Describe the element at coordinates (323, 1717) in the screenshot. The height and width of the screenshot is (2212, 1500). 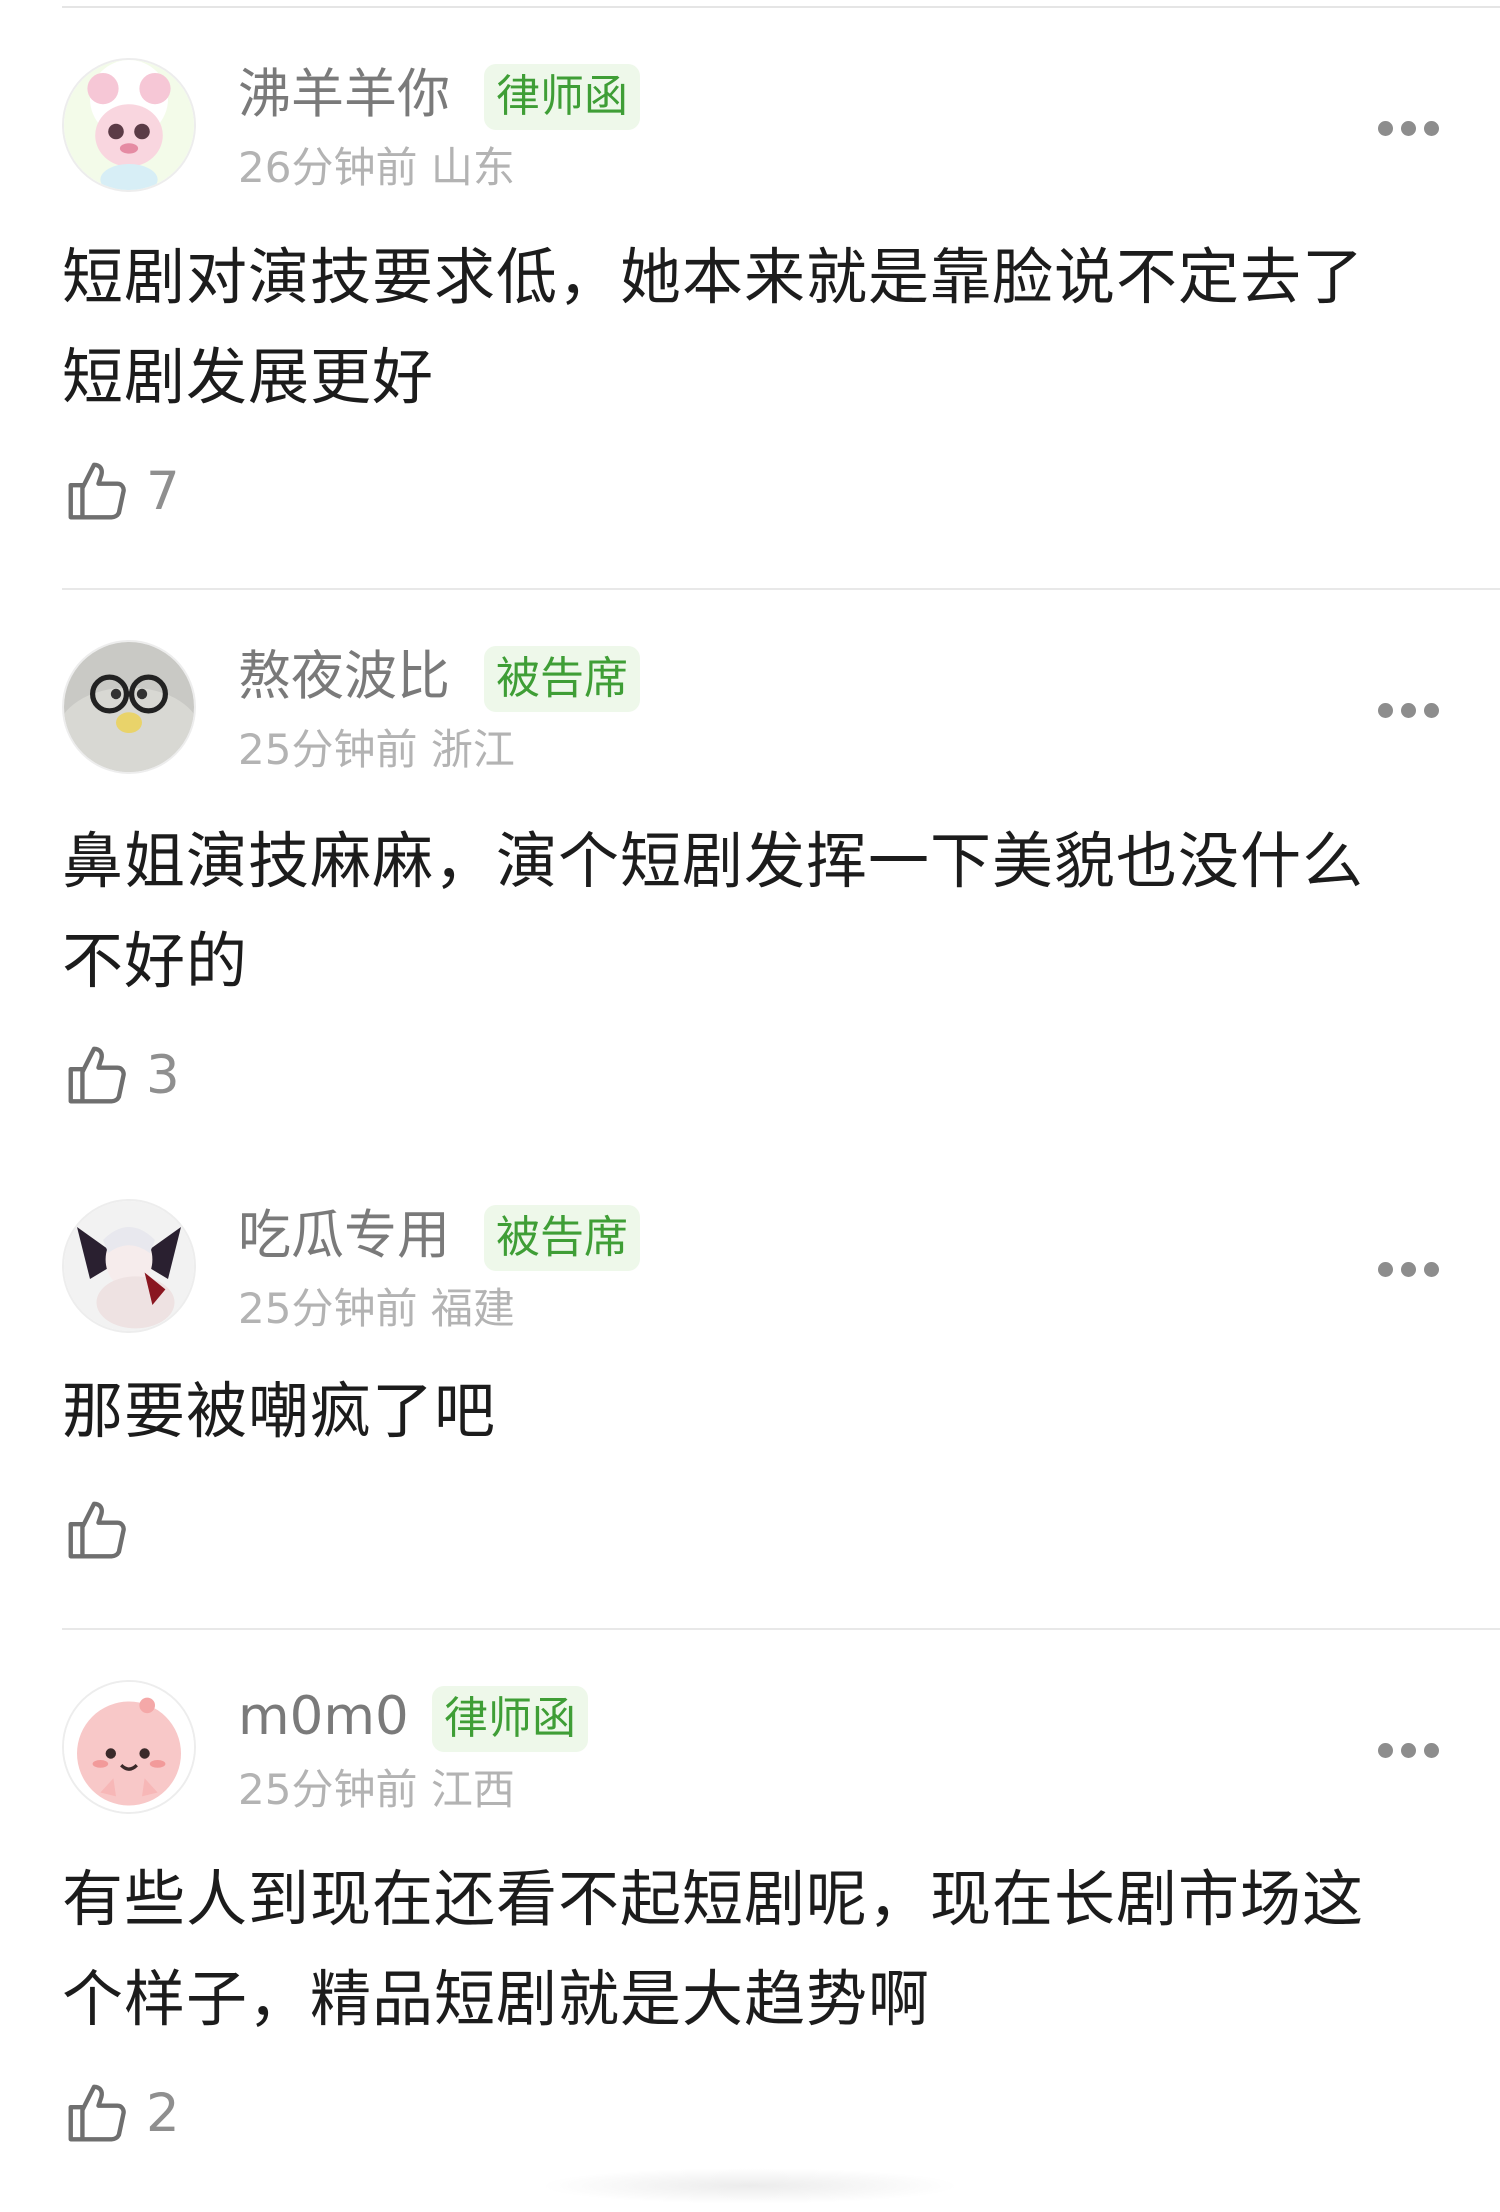
I see `username: m0m0` at that location.